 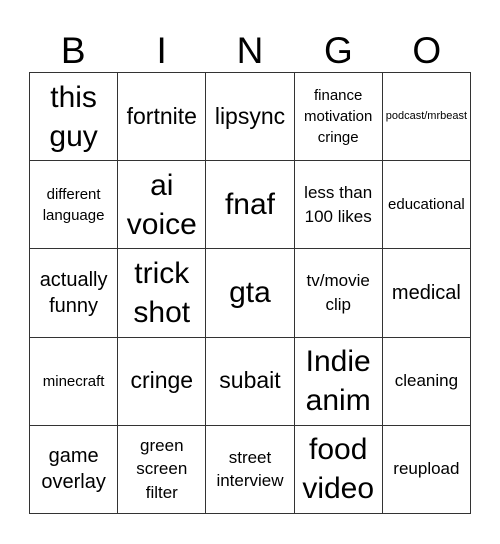 I want to click on bingo-cell: subait, so click(x=250, y=381).